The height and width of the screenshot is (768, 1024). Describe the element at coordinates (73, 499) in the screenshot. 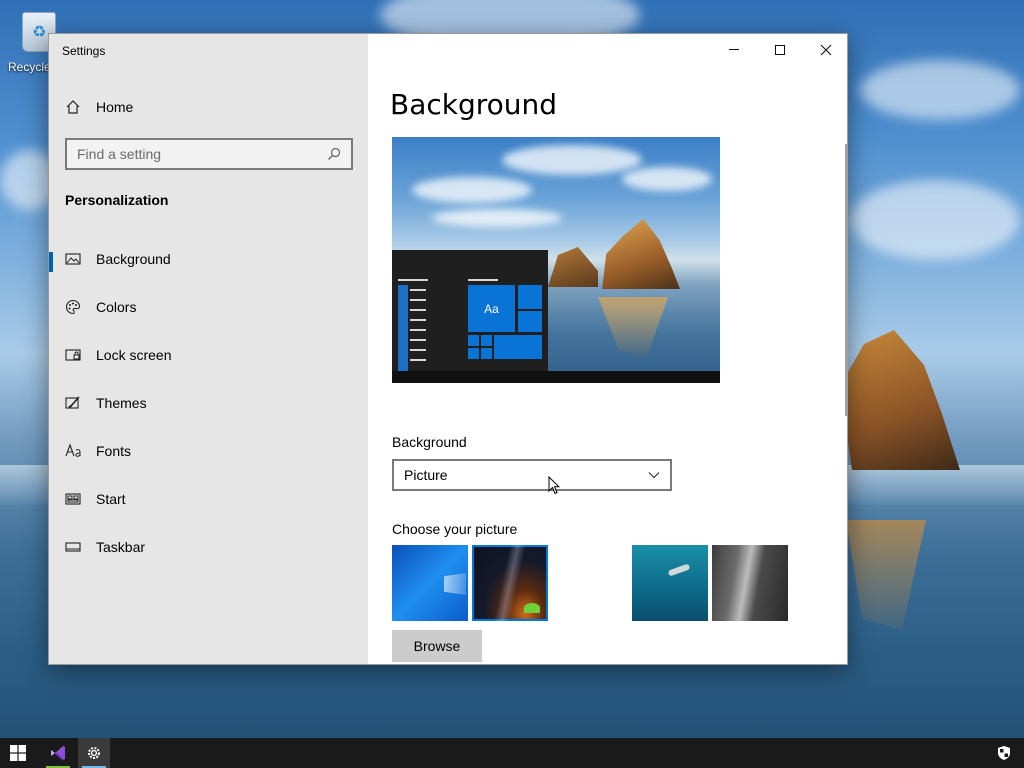

I see `start-tiles-icon` at that location.